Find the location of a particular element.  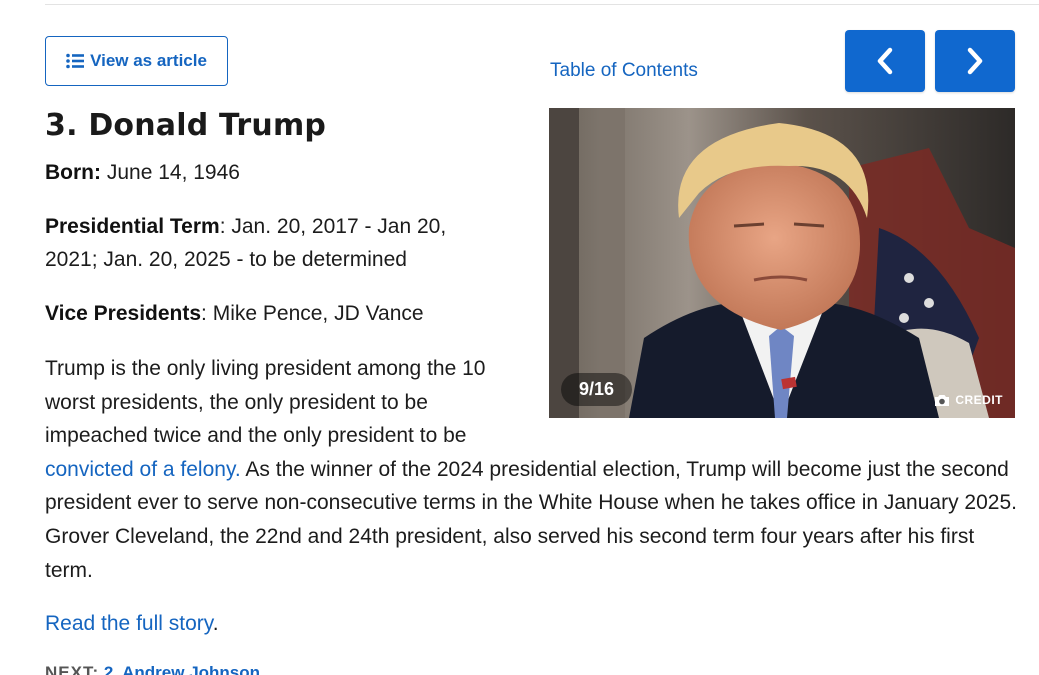

chevron-right-icon is located at coordinates (975, 61).